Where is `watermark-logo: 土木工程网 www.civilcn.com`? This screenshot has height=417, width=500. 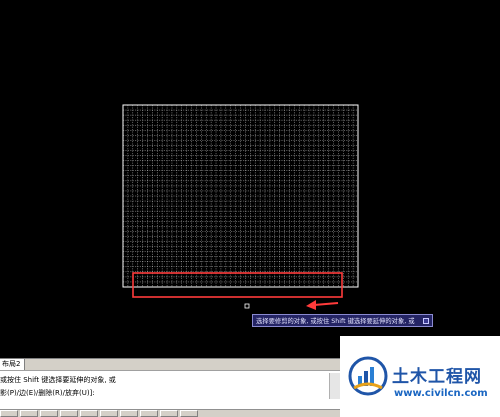
watermark-logo: 土木工程网 www.civilcn.com is located at coordinates (420, 376).